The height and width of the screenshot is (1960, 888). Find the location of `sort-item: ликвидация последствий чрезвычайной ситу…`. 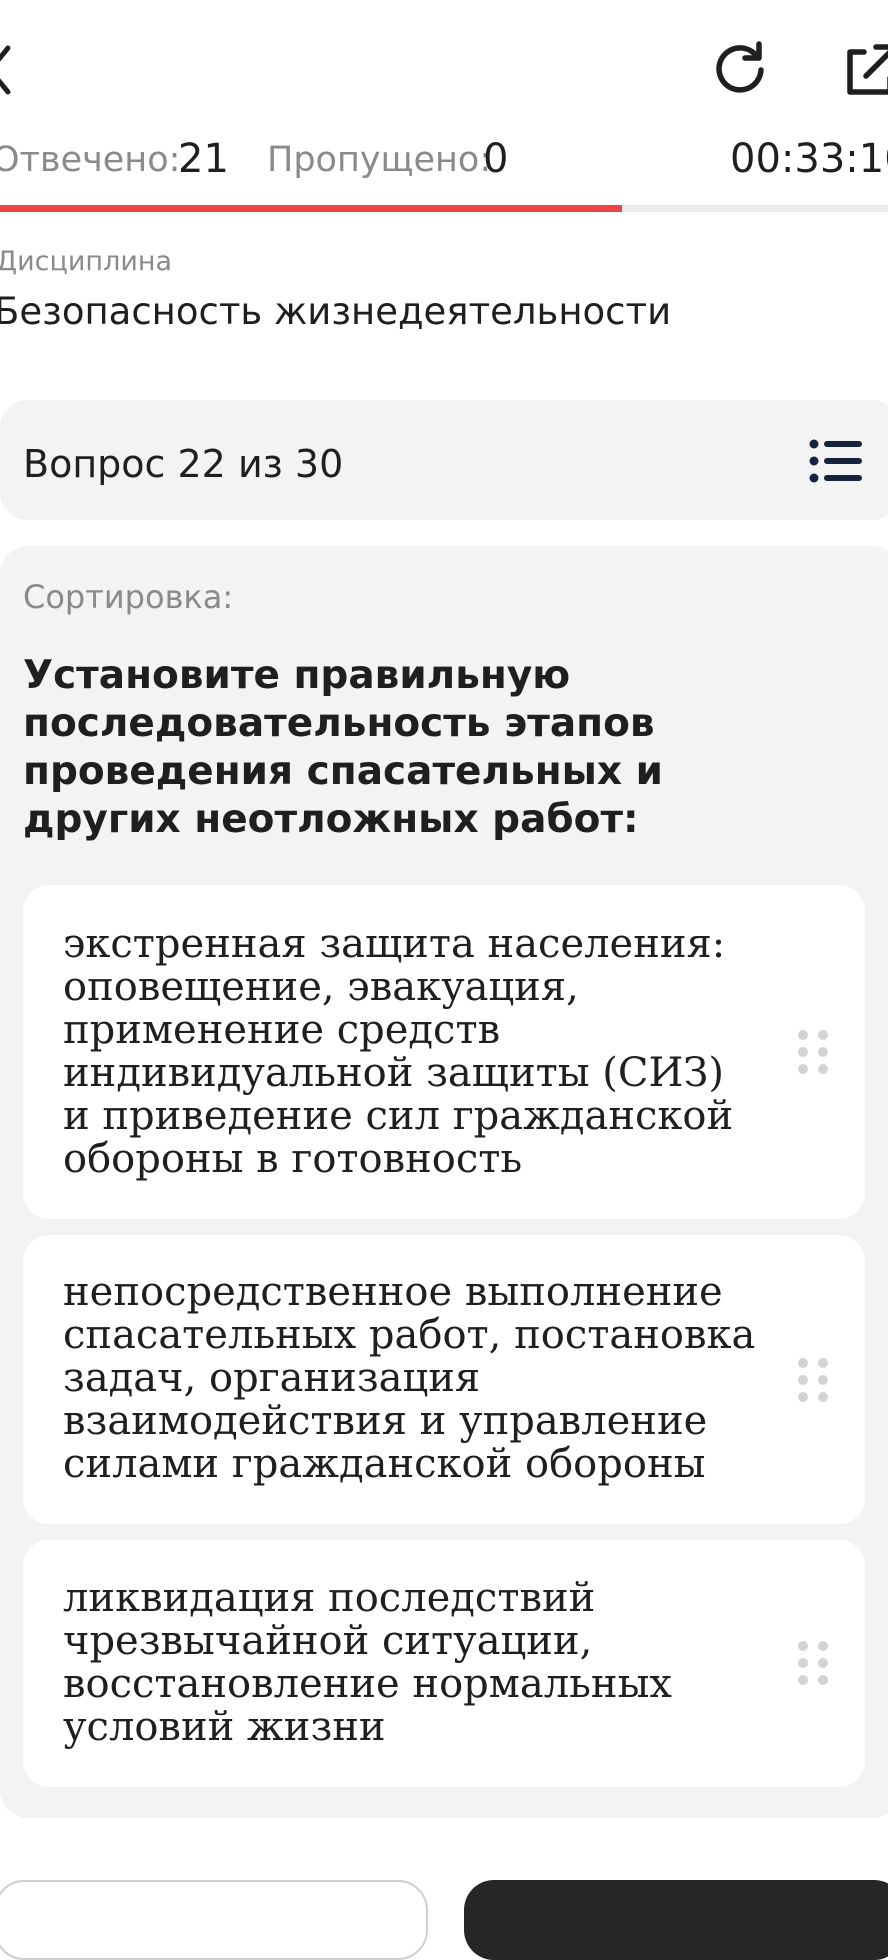

sort-item: ликвидация последствий чрезвычайной ситу… is located at coordinates (444, 1663).